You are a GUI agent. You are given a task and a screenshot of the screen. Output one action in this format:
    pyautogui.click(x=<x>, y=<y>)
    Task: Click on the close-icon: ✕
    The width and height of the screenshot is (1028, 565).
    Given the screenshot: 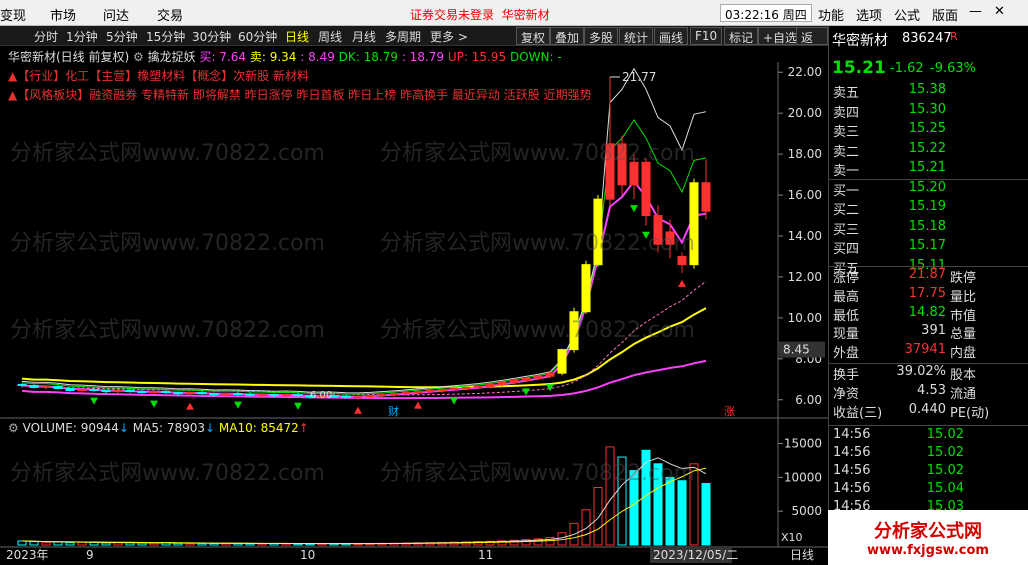 What is the action you would take?
    pyautogui.click(x=999, y=11)
    